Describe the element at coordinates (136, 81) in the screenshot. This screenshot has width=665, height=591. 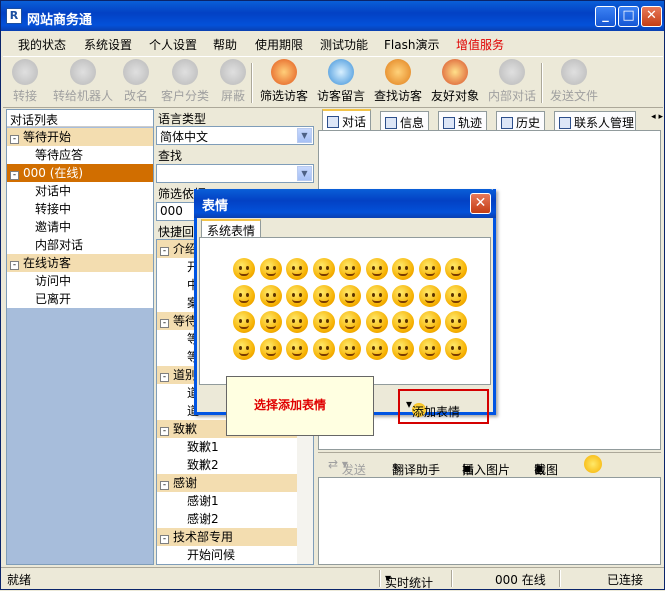
I see `rename-button: 改名` at that location.